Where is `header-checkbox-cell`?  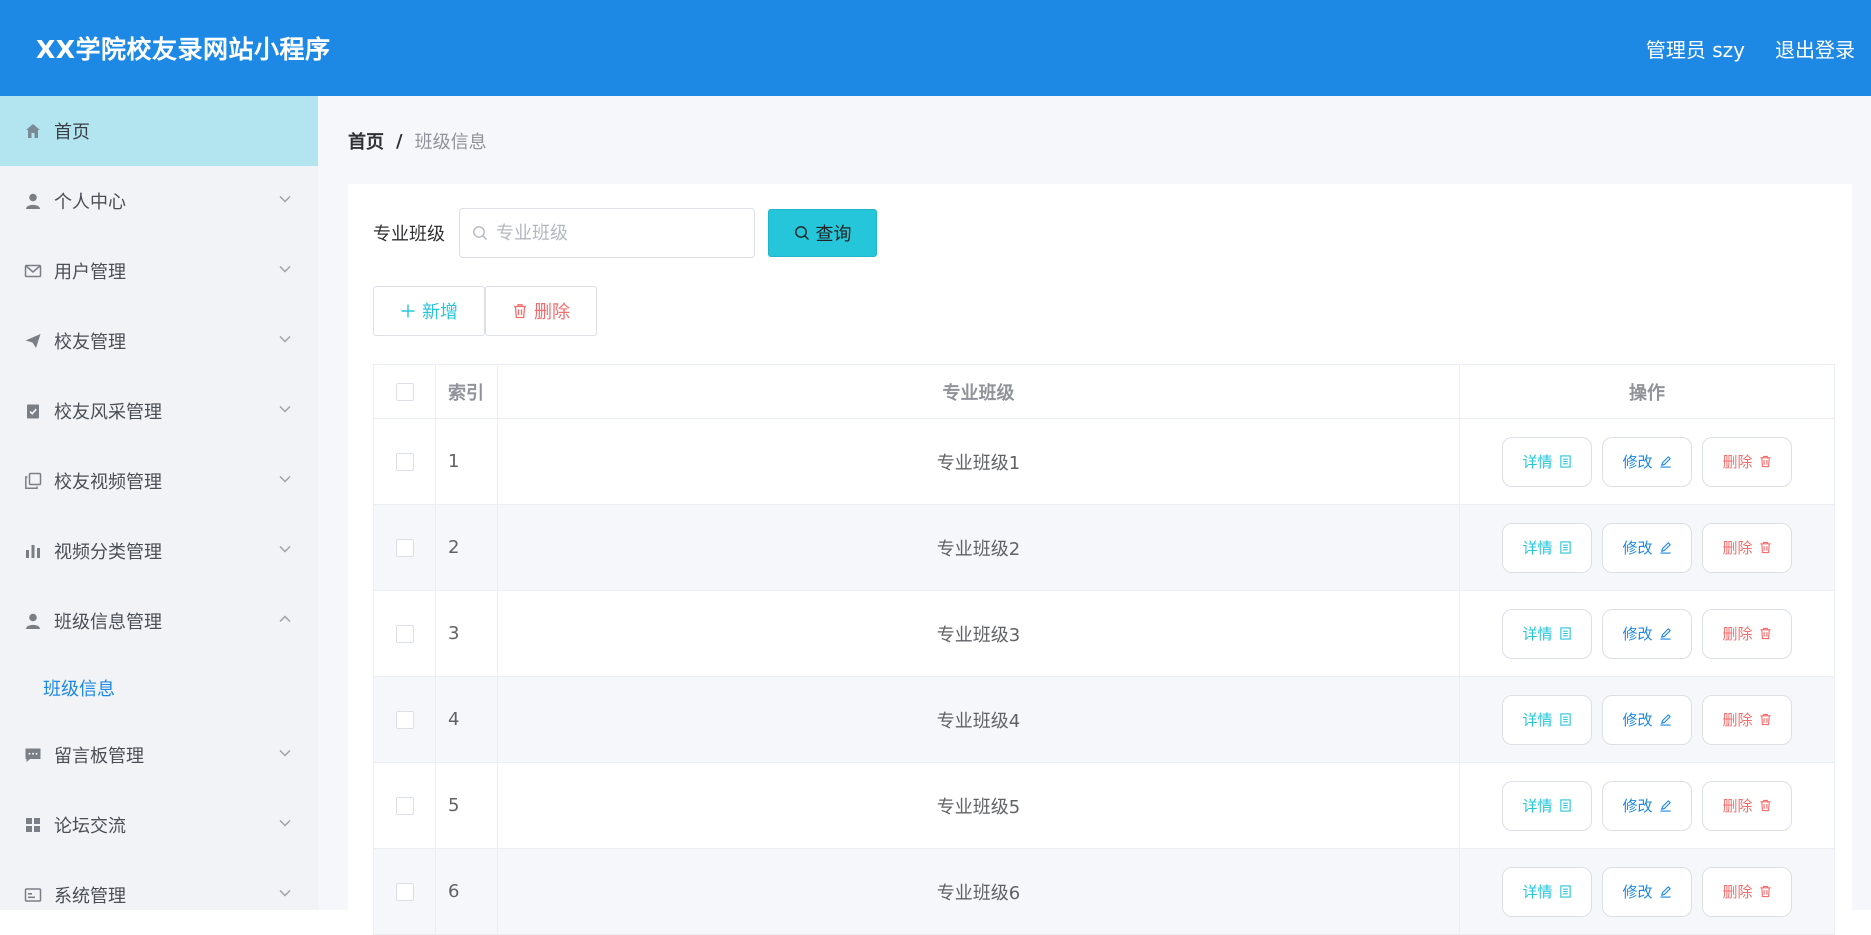 header-checkbox-cell is located at coordinates (405, 391).